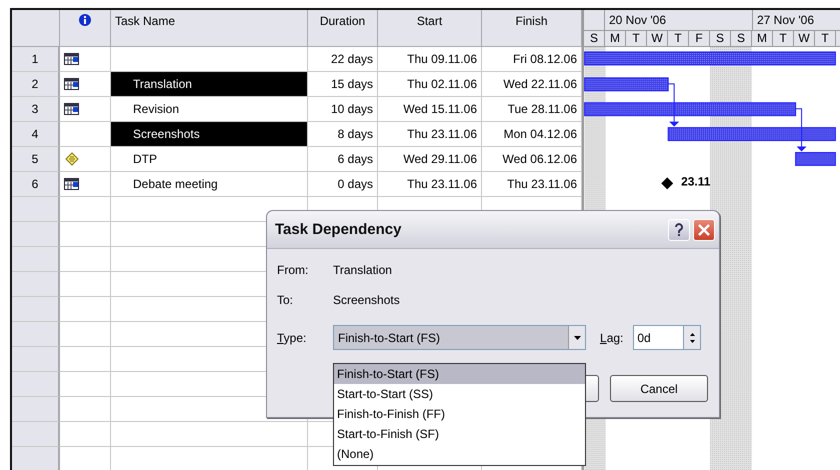 This screenshot has width=840, height=470. What do you see at coordinates (659, 388) in the screenshot?
I see `cancel-button: Cancel` at bounding box center [659, 388].